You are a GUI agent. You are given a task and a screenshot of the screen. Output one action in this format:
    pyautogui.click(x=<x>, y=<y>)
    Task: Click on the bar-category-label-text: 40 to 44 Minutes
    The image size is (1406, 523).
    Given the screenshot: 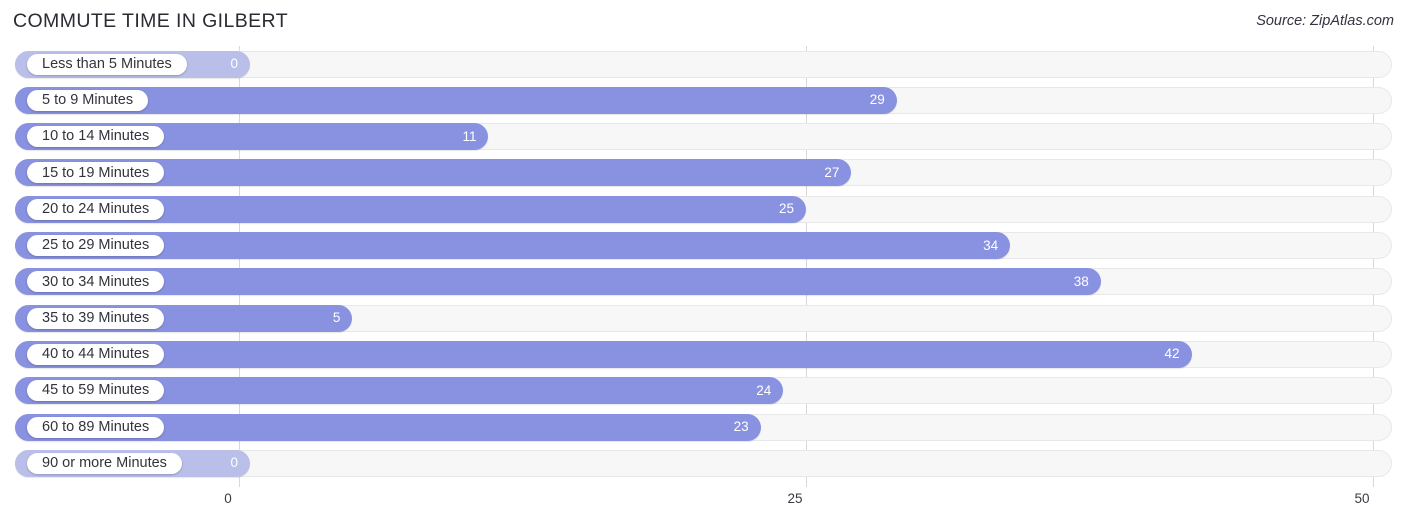 What is the action you would take?
    pyautogui.click(x=96, y=354)
    